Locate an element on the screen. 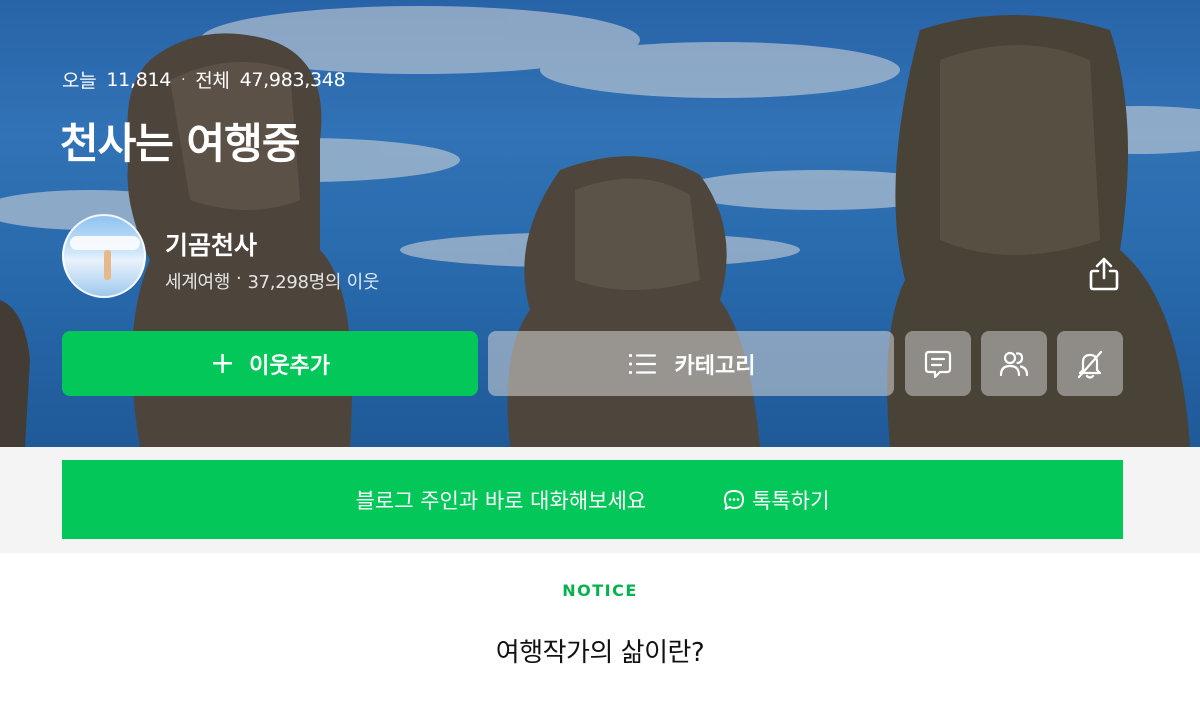  neighbors-icon is located at coordinates (1014, 363).